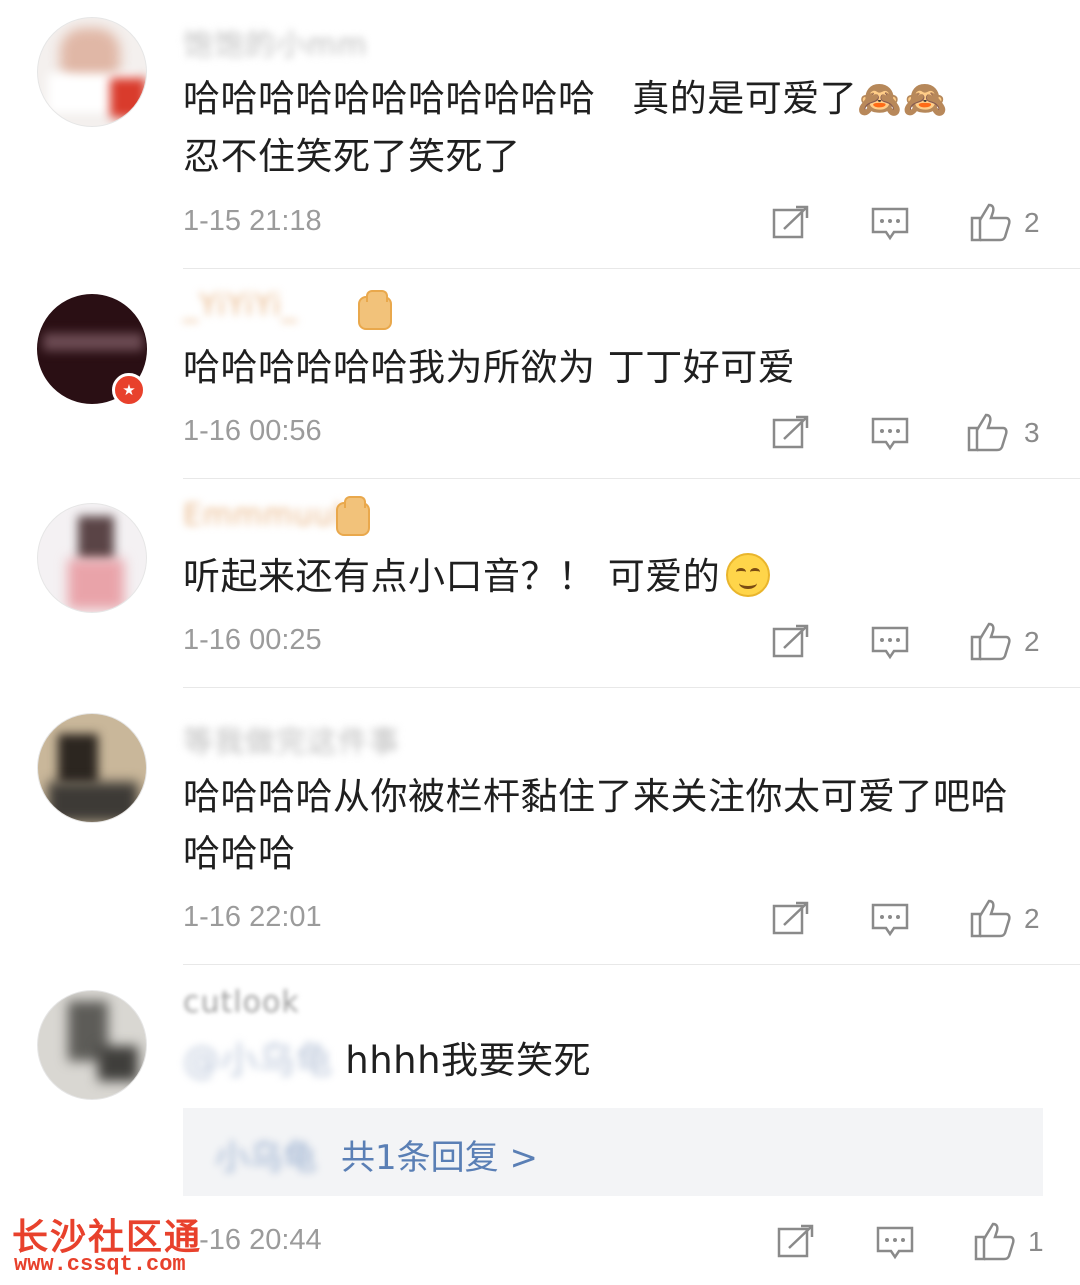  I want to click on username: Emmmuuh, so click(268, 518).